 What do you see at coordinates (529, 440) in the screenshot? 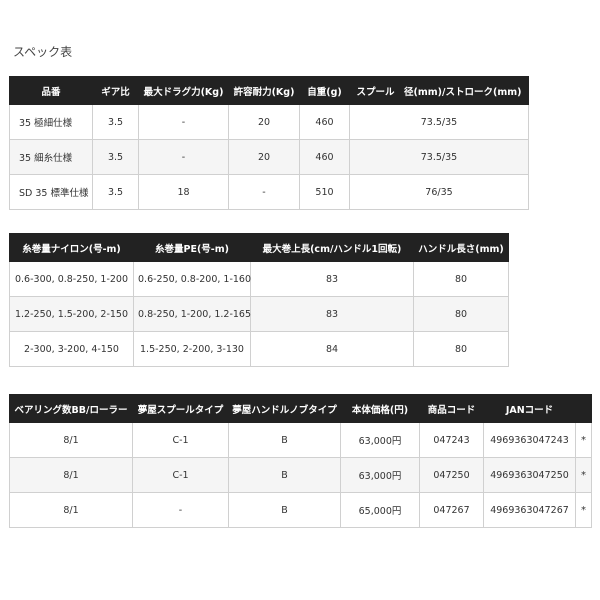
I see `cell-jan-code: 4969363047243` at bounding box center [529, 440].